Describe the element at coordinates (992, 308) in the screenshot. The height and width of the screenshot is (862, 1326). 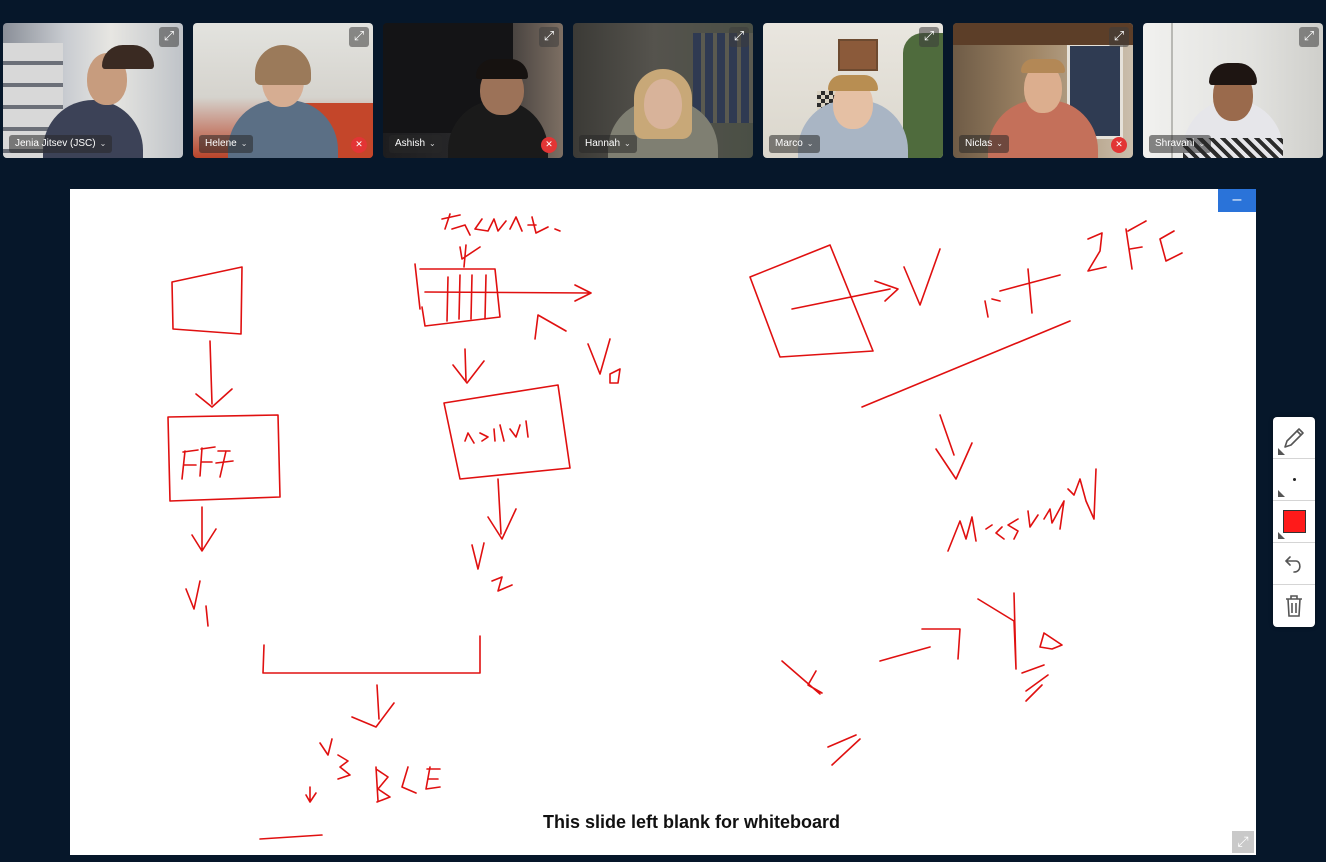
I see `sketch-subscript` at that location.